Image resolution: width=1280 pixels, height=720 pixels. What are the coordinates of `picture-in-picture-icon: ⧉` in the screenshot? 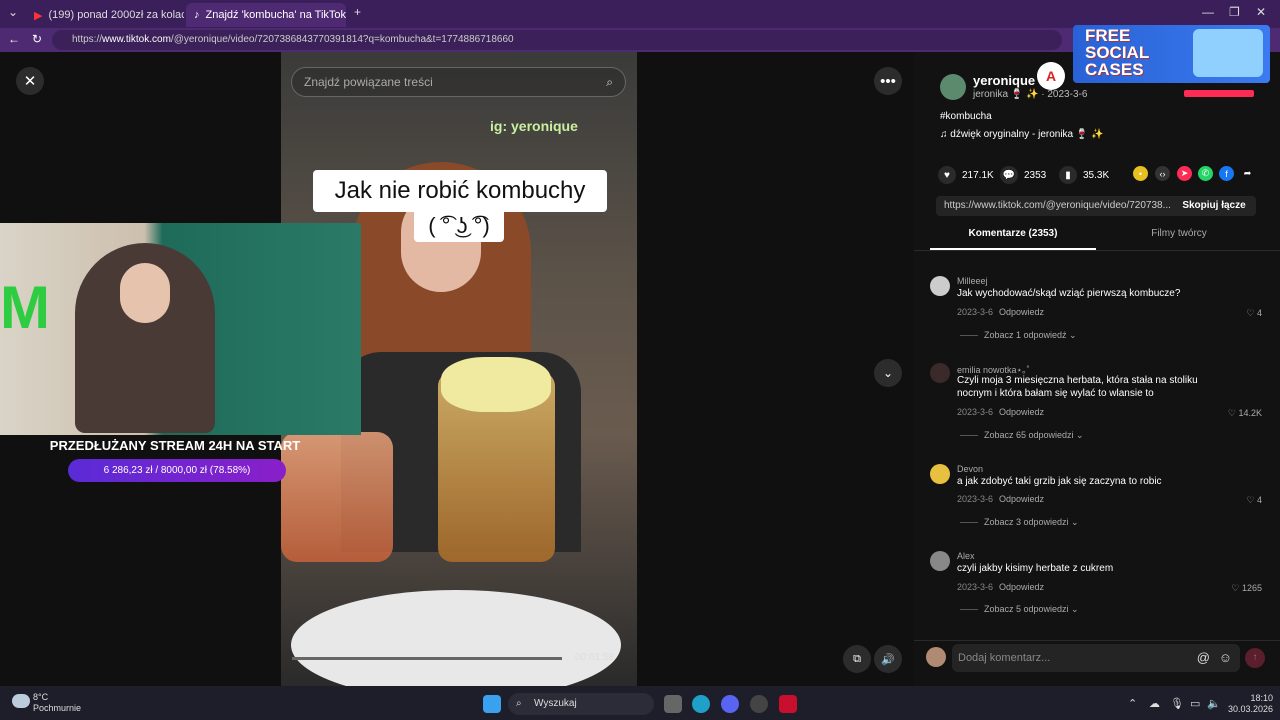 It's located at (857, 659).